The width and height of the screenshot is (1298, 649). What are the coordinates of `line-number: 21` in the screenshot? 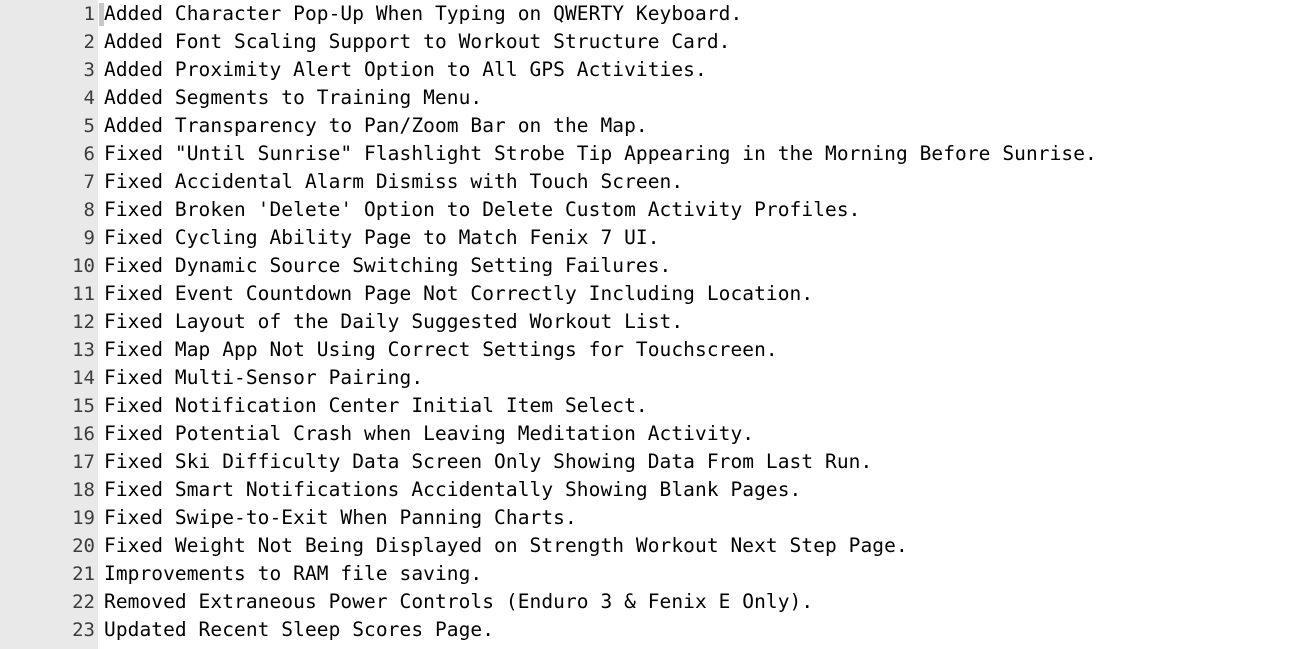 It's located at (83, 574).